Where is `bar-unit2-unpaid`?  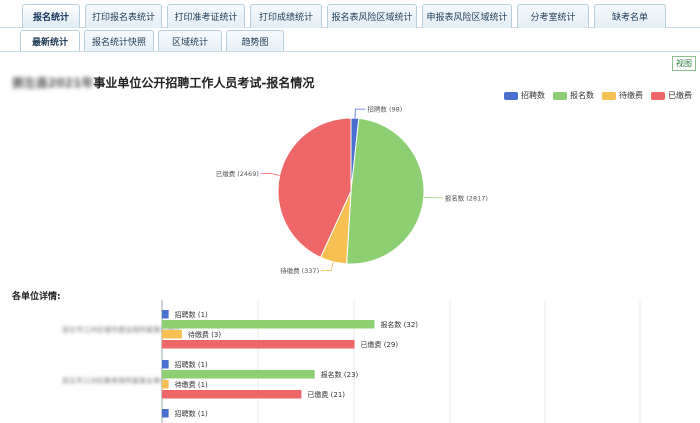 bar-unit2-unpaid is located at coordinates (165, 384).